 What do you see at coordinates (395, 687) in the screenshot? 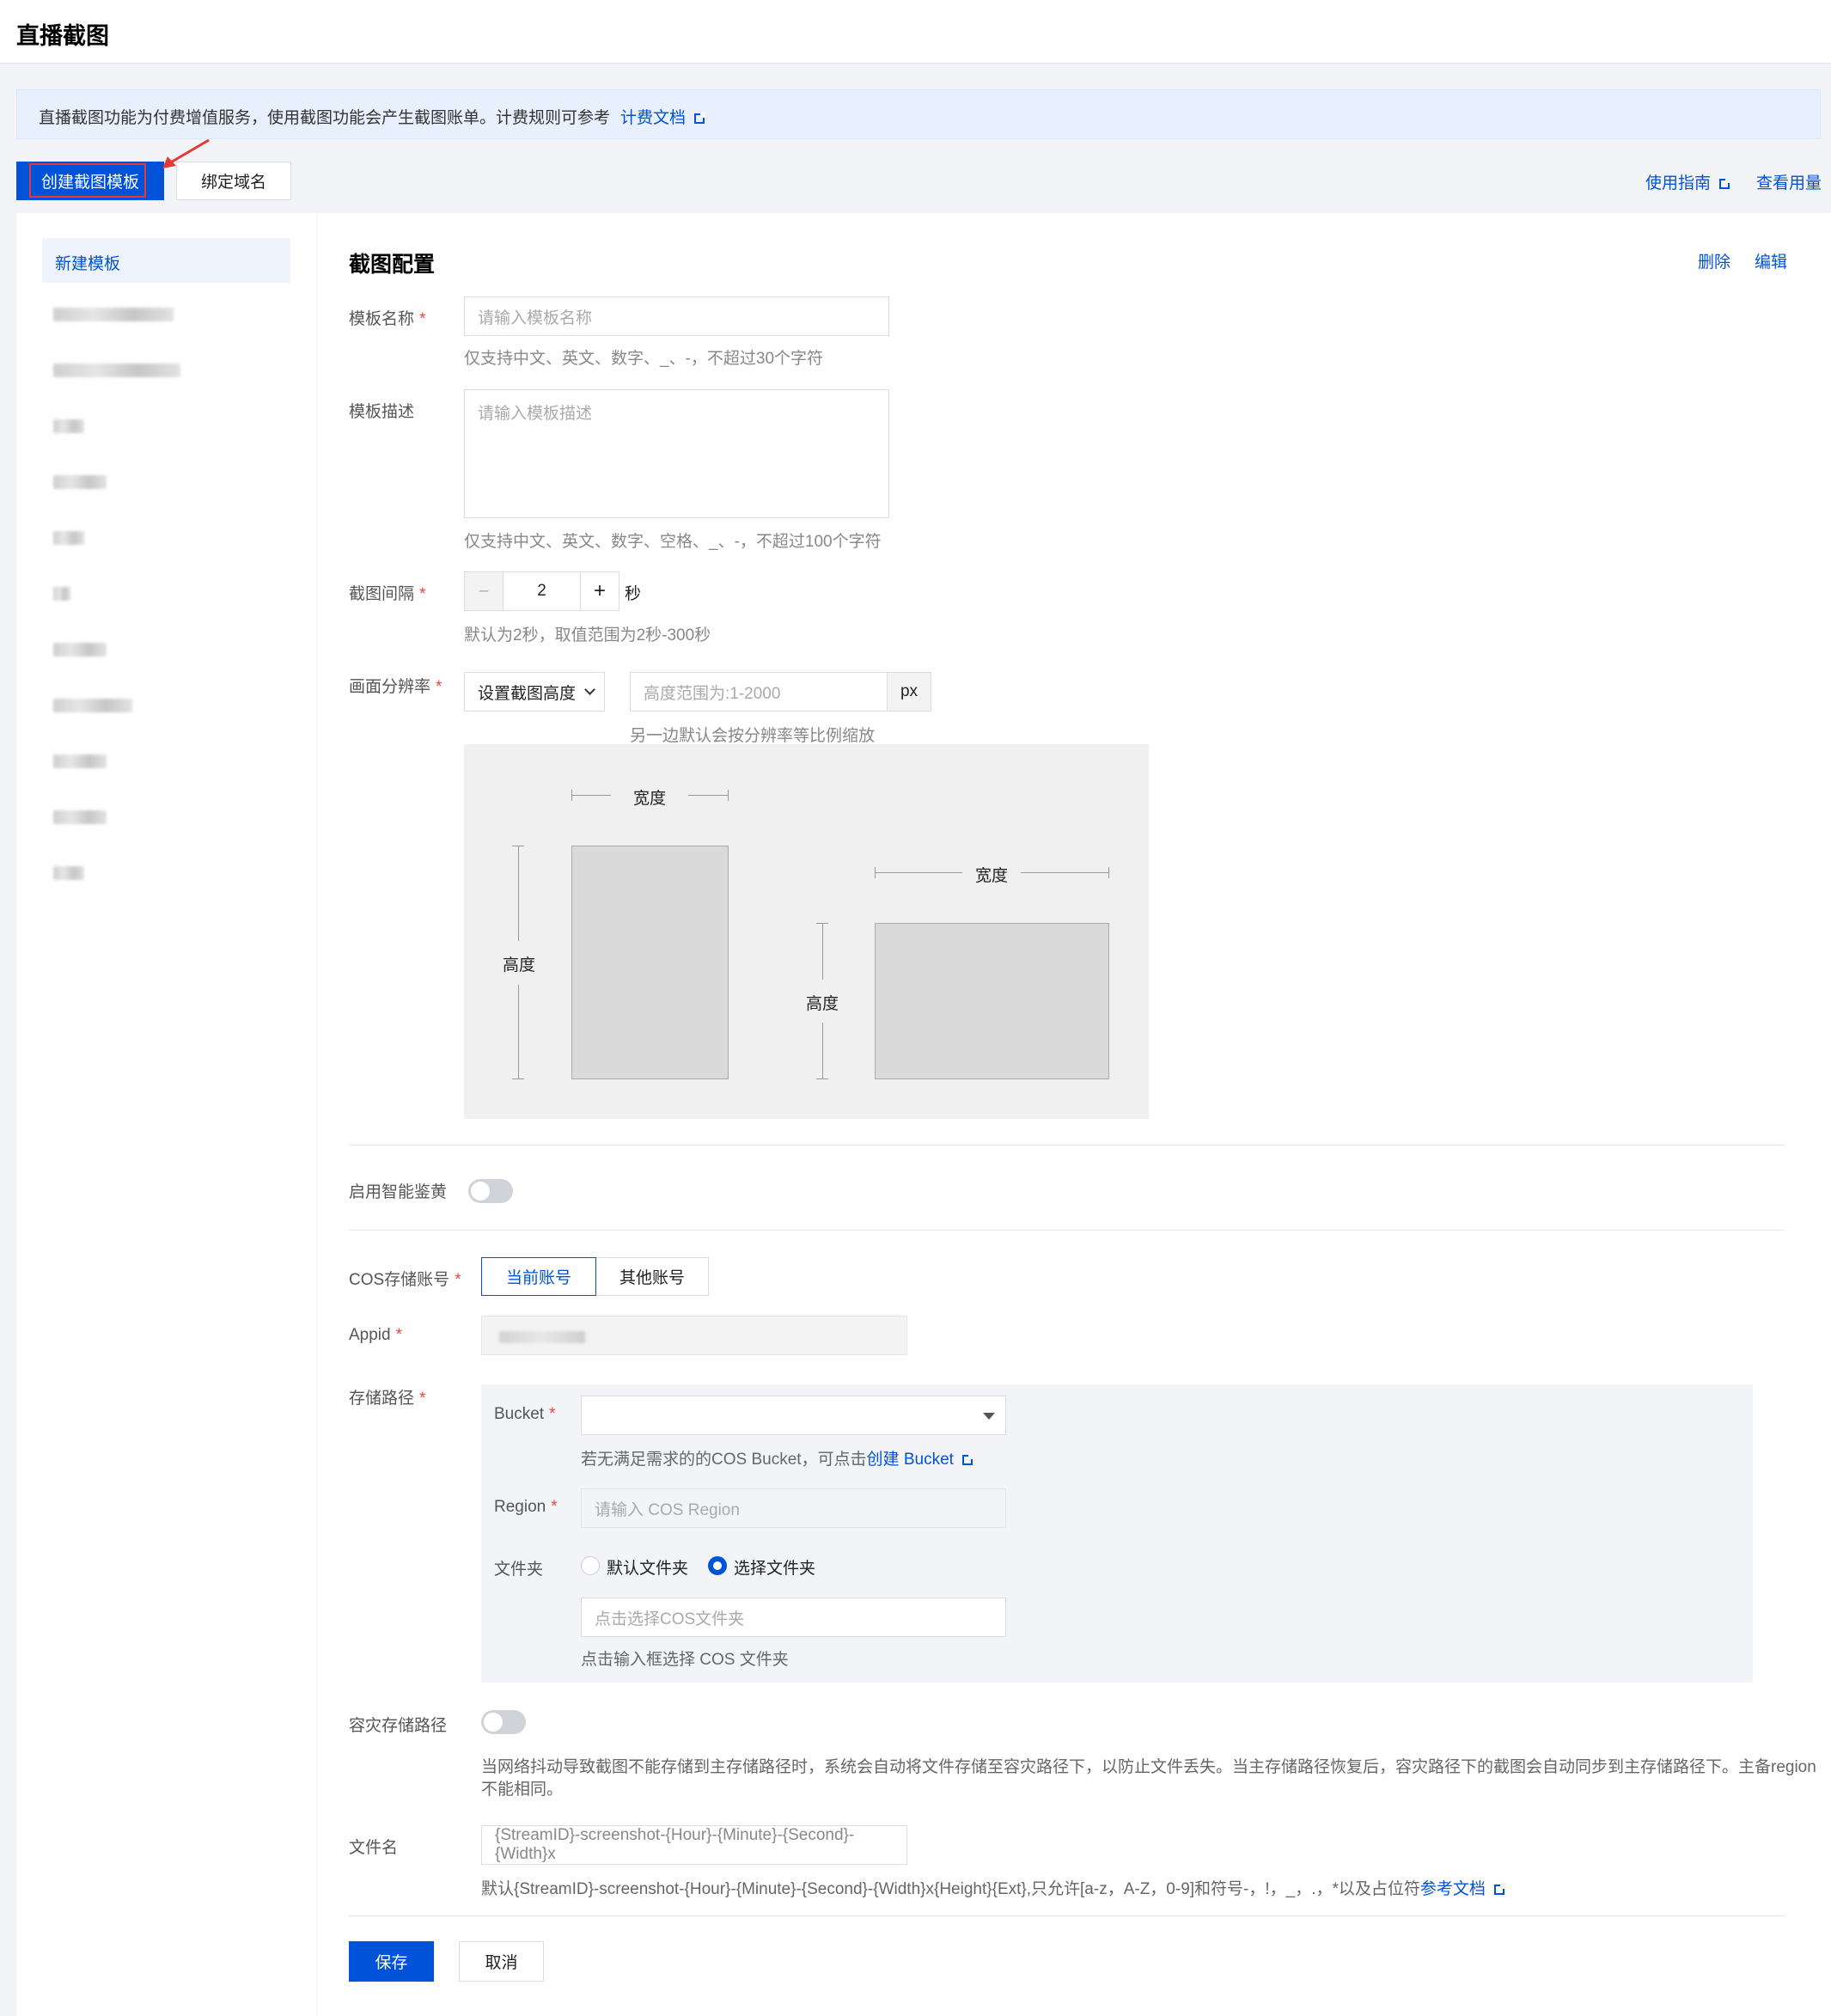
I see `resolution-label: 画面分辨率 *` at bounding box center [395, 687].